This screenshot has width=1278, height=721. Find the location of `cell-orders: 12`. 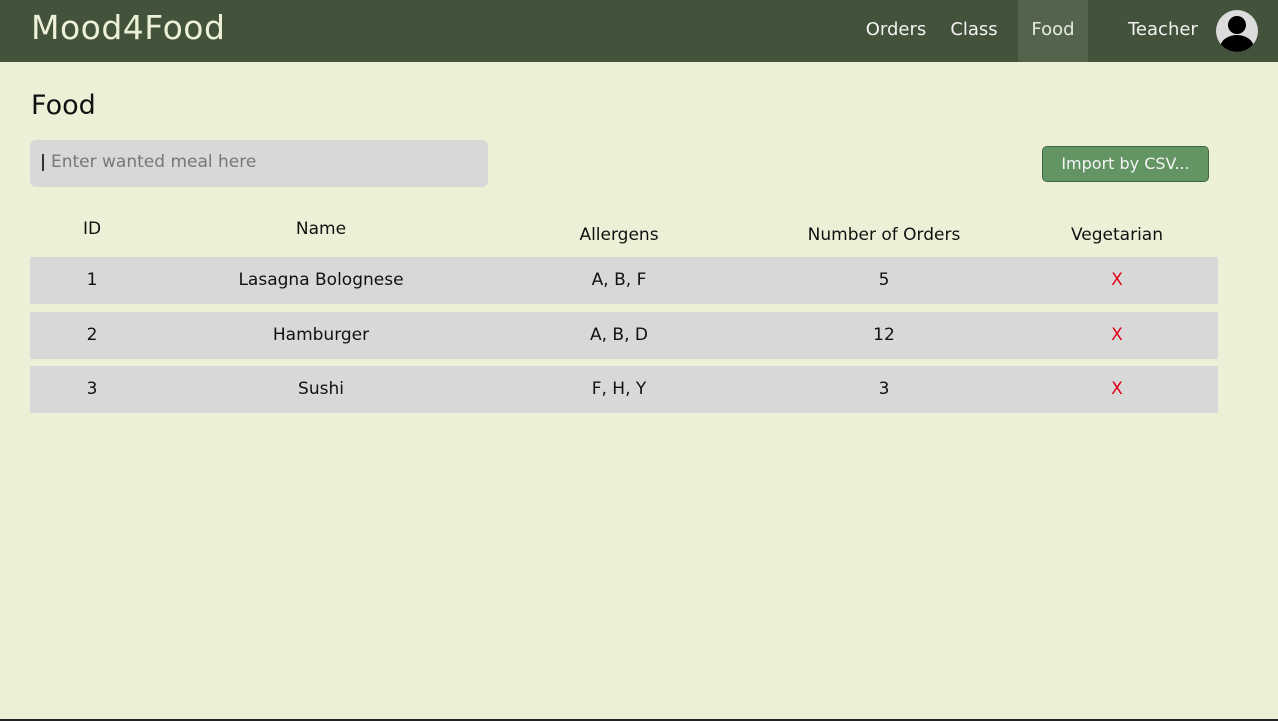

cell-orders: 12 is located at coordinates (884, 335).